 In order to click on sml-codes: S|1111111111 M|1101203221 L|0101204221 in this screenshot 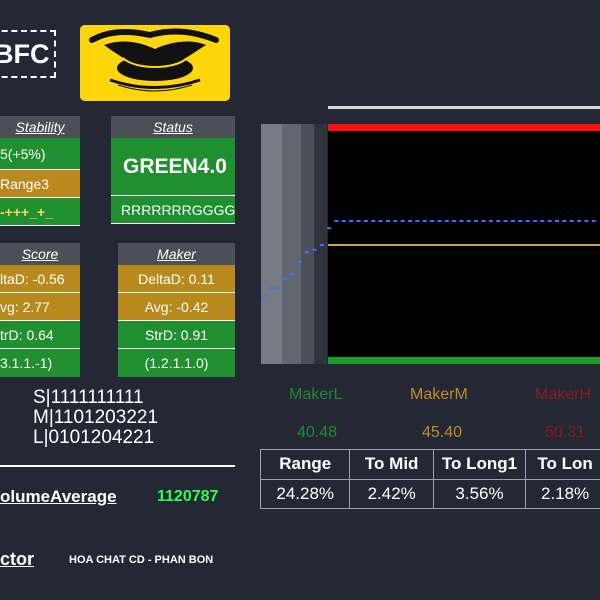, I will do `click(95, 418)`.